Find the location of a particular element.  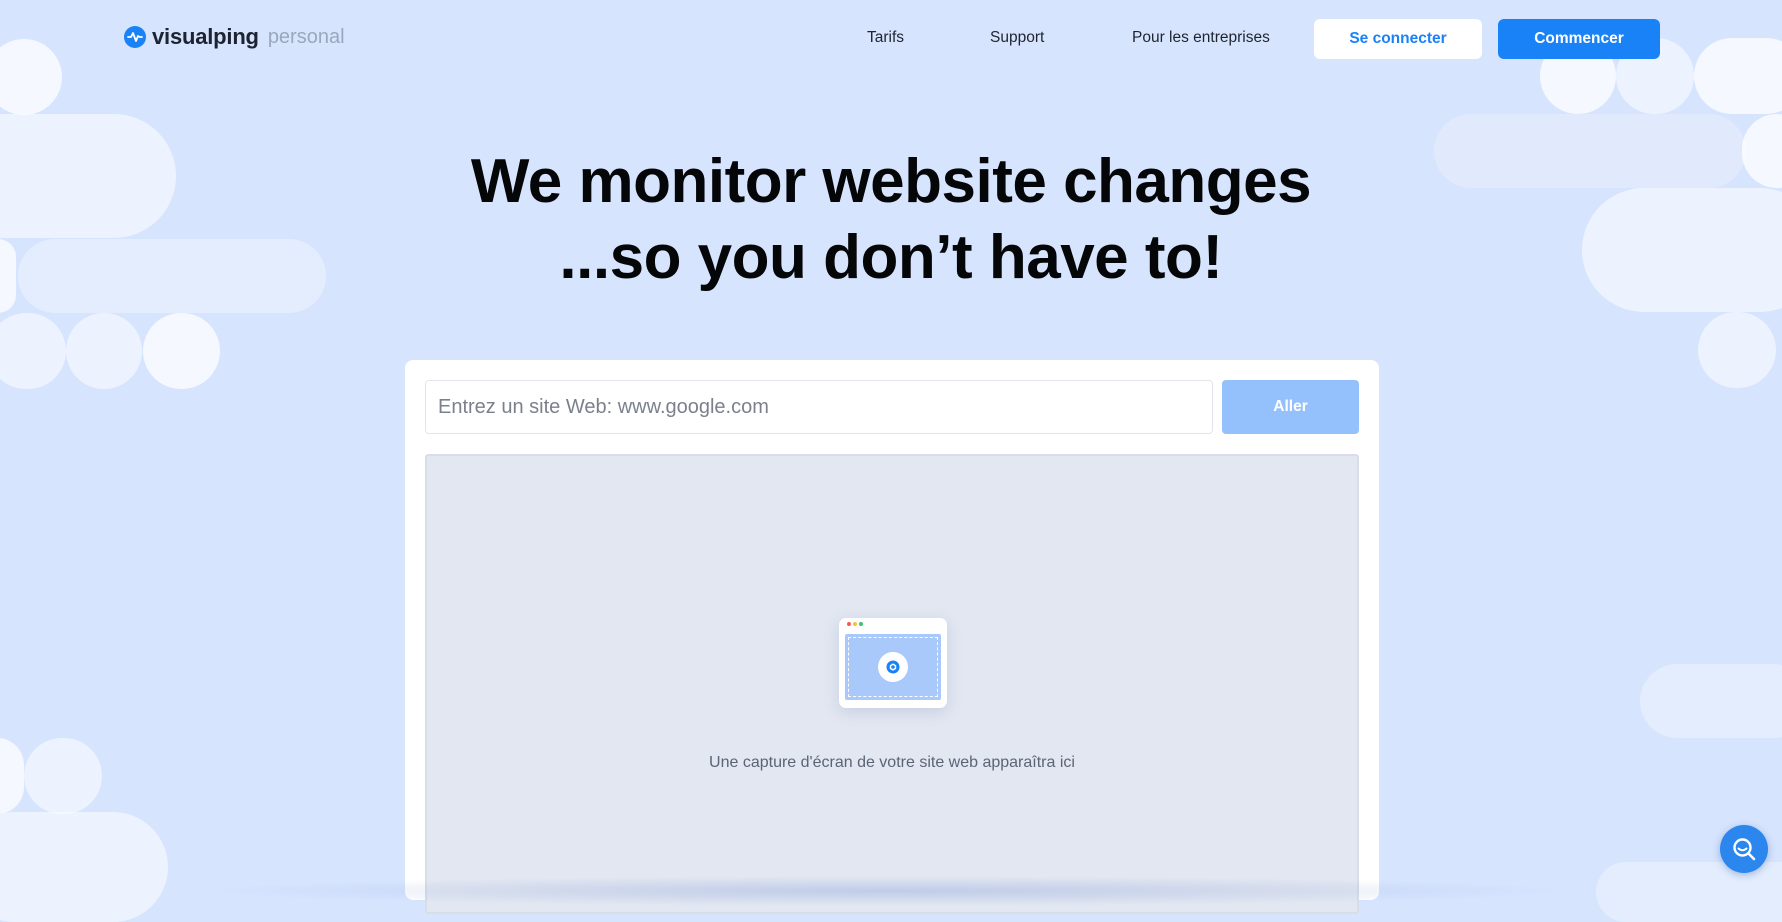

window-dot-green is located at coordinates (861, 624).